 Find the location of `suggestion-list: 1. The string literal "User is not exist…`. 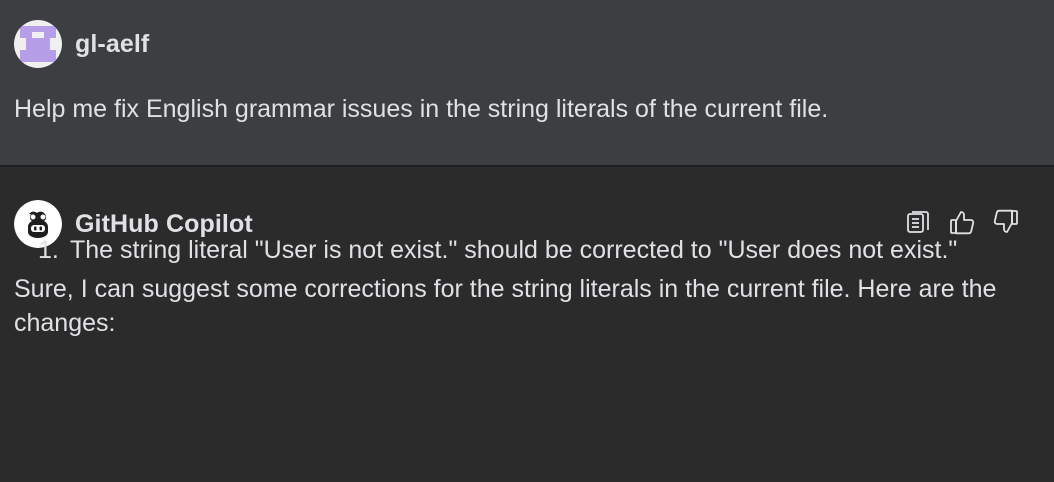

suggestion-list: 1. The string literal "User is not exist… is located at coordinates (518, 250).